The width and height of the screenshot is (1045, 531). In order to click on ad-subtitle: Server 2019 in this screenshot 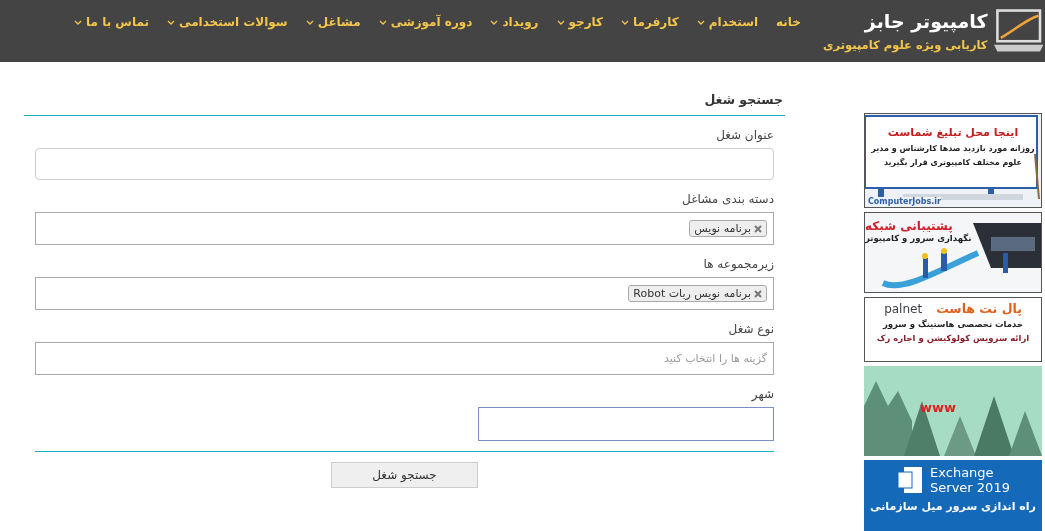, I will do `click(970, 487)`.